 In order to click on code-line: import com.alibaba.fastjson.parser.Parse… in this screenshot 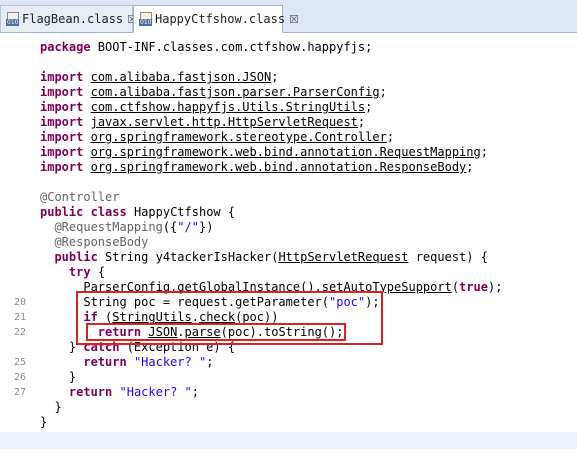, I will do `click(213, 92)`.